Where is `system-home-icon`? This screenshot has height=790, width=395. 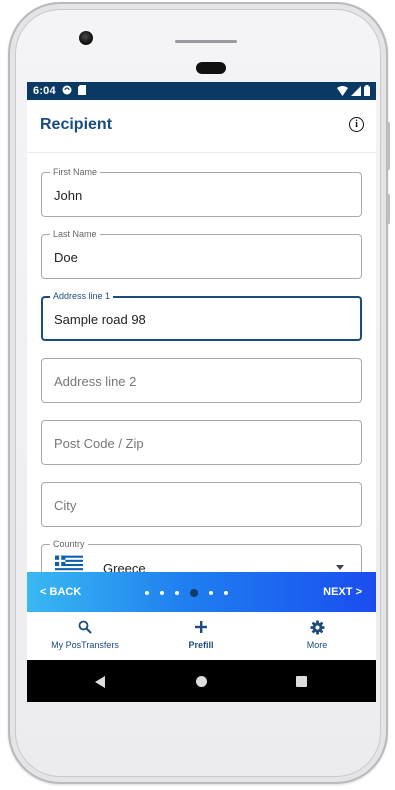 system-home-icon is located at coordinates (201, 681).